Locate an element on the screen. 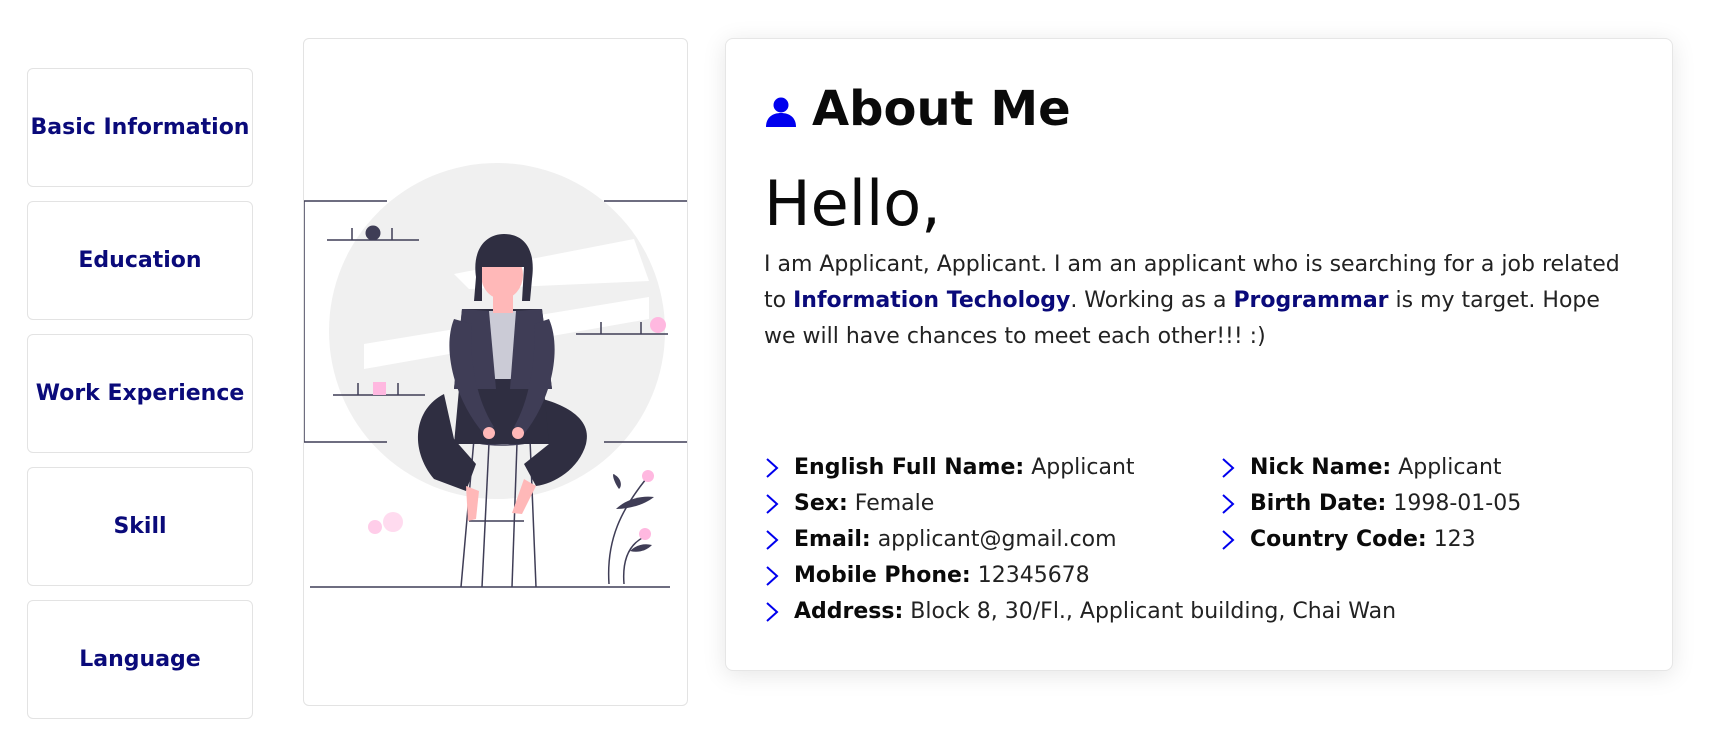  sidebar-item-work-experience: Work Experience is located at coordinates (140, 393).